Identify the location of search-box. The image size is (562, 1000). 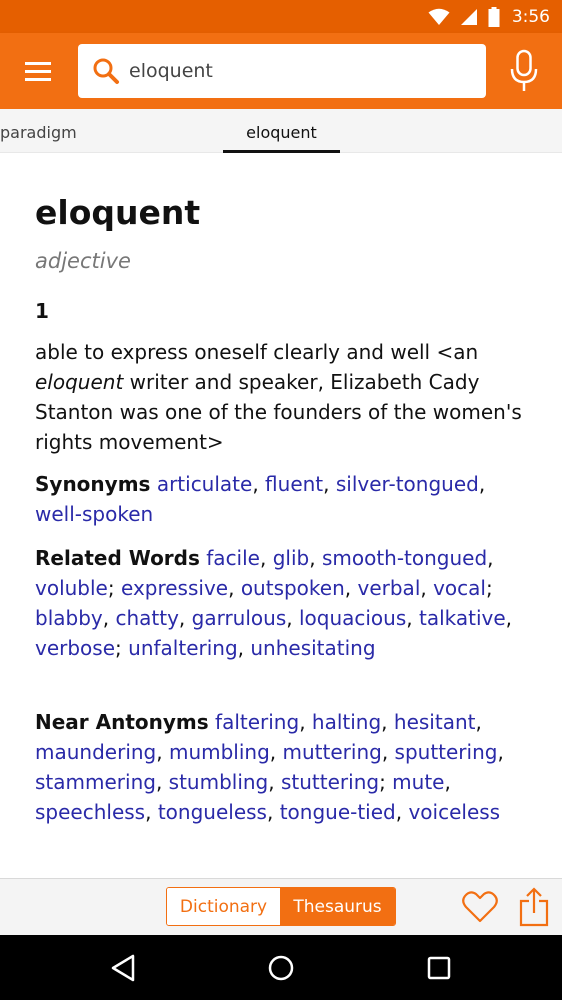
(282, 71).